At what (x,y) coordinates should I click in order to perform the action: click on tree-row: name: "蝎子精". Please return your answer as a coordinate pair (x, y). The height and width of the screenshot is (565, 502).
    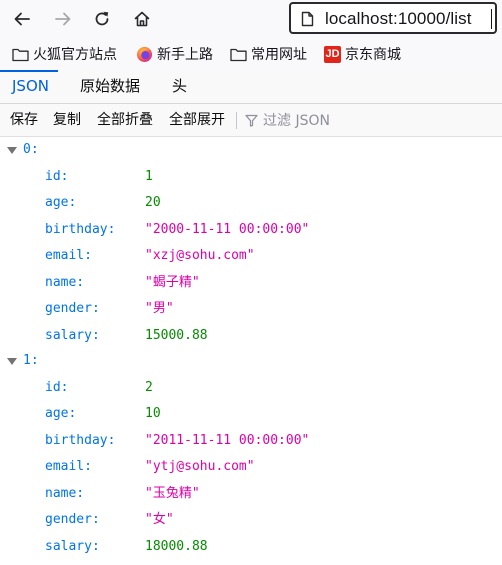
    Looking at the image, I should click on (251, 283).